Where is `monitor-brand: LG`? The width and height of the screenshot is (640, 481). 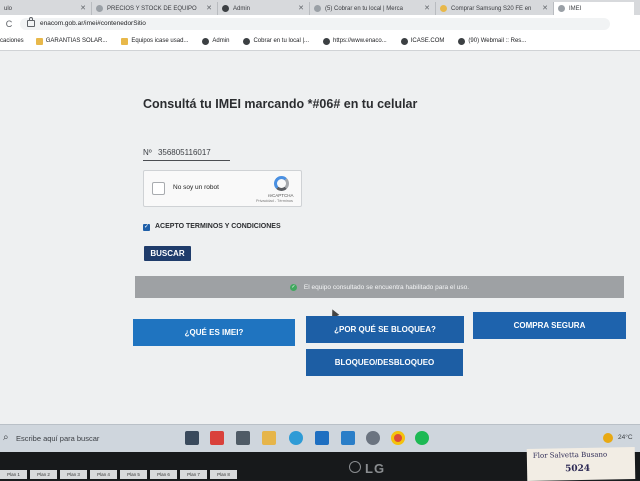
monitor-brand: LG is located at coordinates (375, 468).